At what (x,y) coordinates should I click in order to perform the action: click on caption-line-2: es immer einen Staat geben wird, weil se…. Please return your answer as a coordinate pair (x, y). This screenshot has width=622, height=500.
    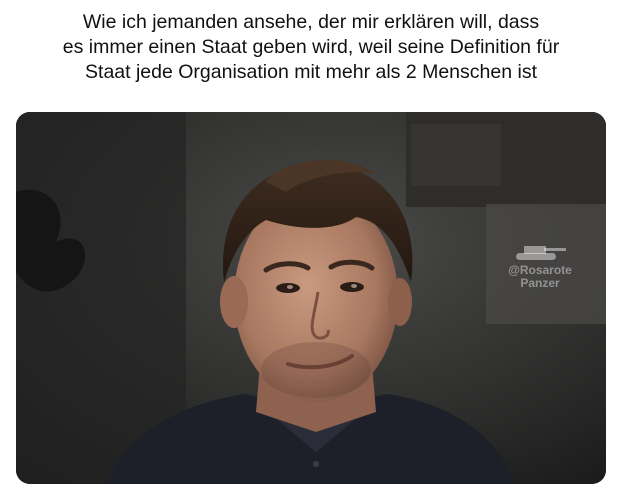
    Looking at the image, I should click on (311, 47).